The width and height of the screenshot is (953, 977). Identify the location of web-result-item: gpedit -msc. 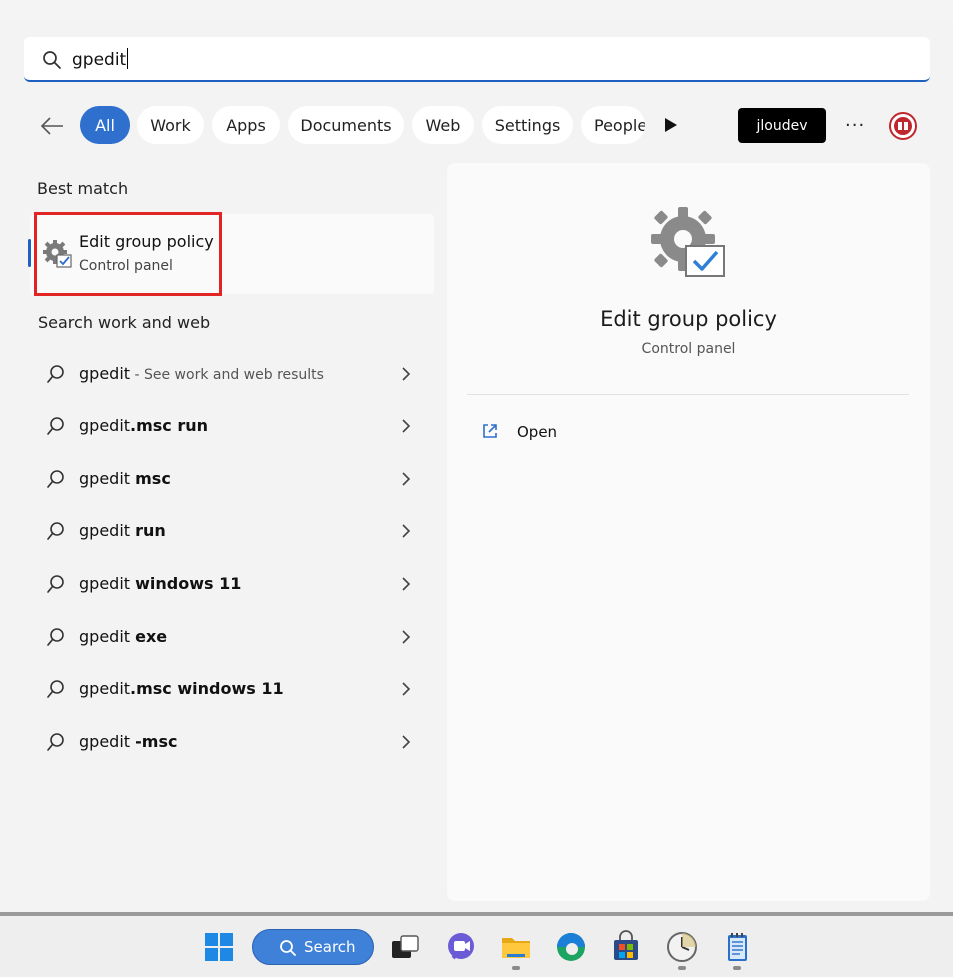
(227, 742).